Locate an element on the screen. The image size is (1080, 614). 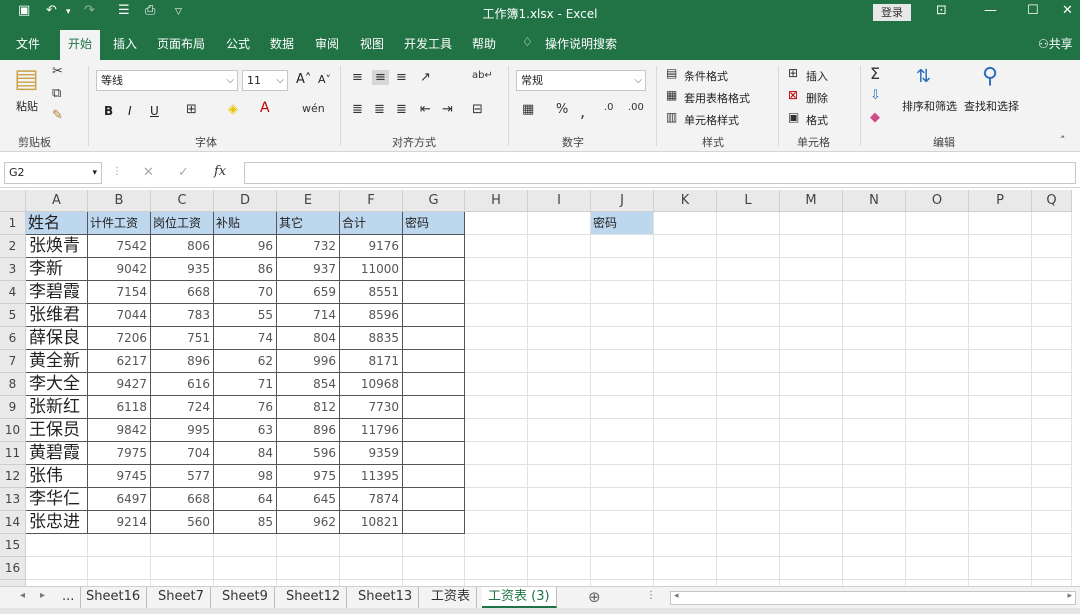
column-header: M is located at coordinates (811, 201).